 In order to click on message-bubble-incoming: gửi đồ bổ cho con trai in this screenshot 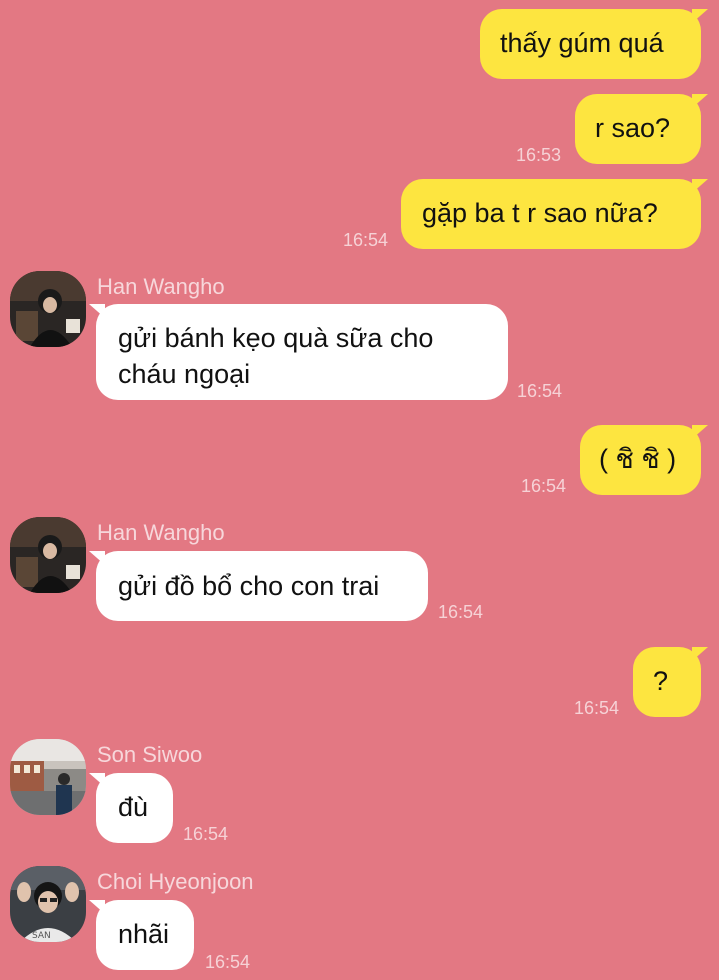, I will do `click(258, 586)`.